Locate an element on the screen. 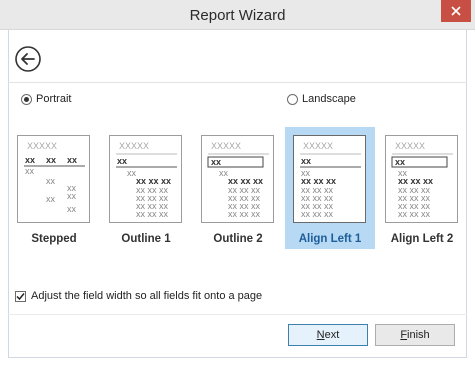  layout-label: Outline 1 is located at coordinates (146, 239).